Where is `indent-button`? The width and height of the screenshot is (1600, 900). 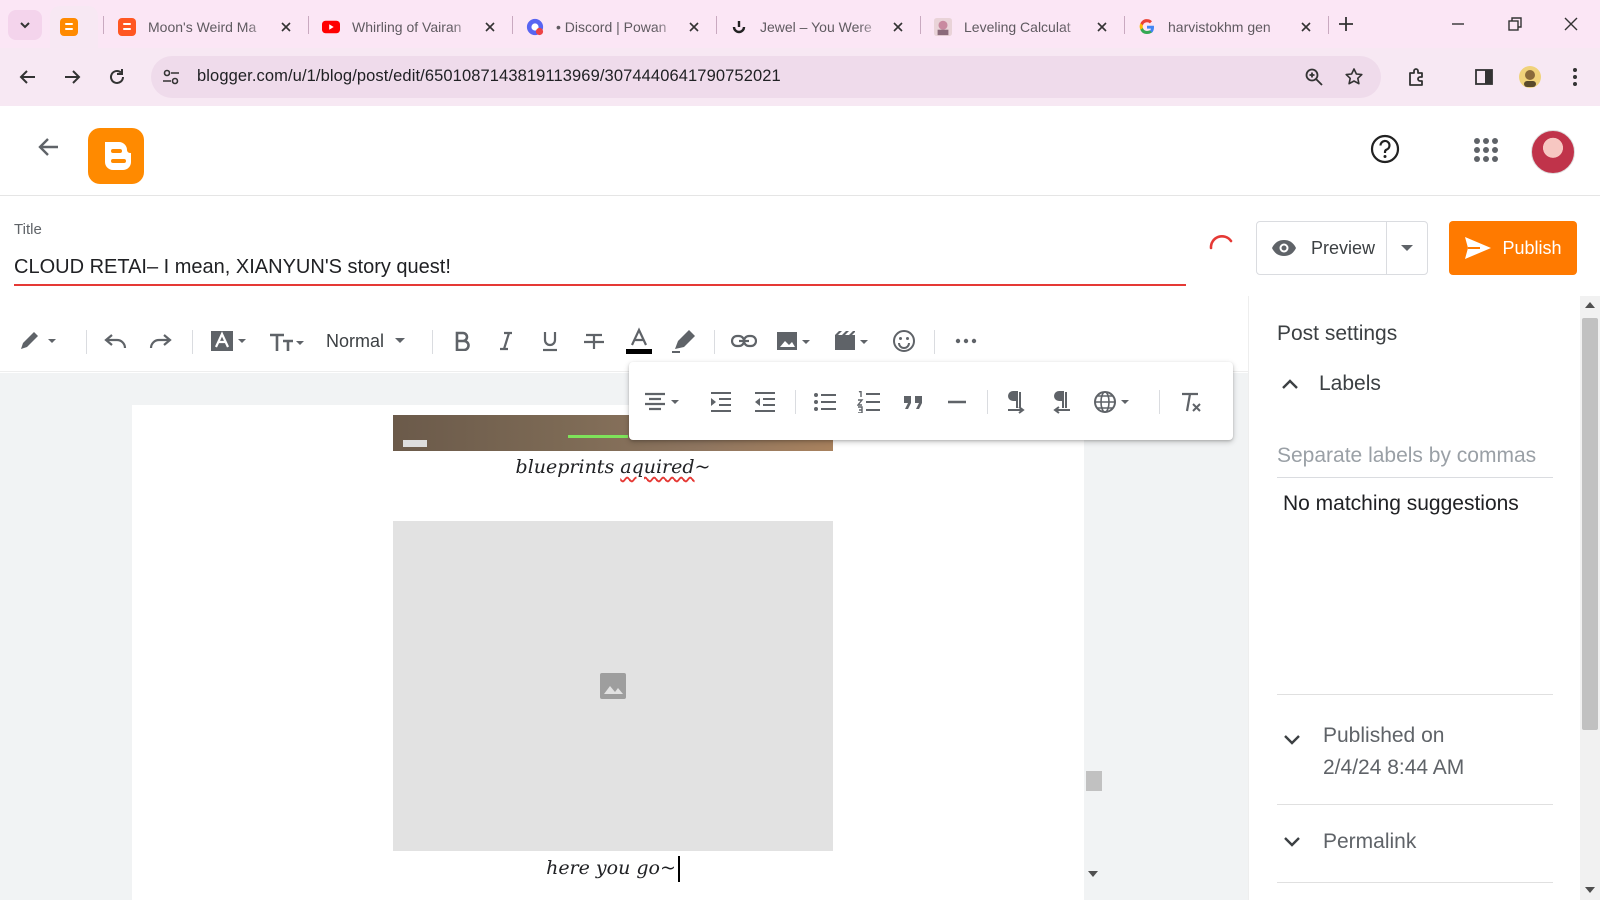
indent-button is located at coordinates (721, 402).